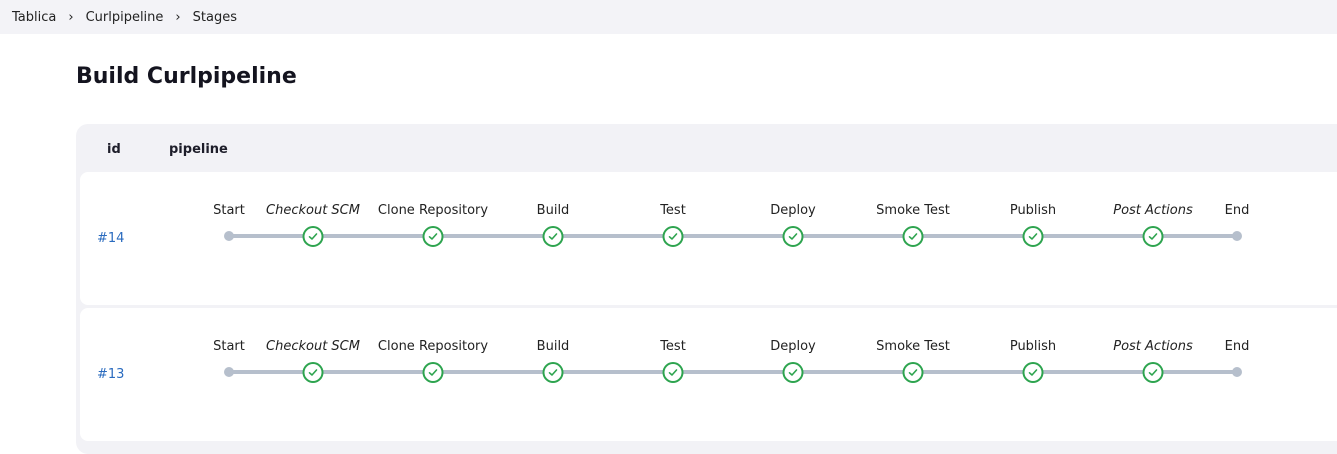 The height and width of the screenshot is (454, 1337). I want to click on breadcrumb-tablica: Tablica, so click(34, 17).